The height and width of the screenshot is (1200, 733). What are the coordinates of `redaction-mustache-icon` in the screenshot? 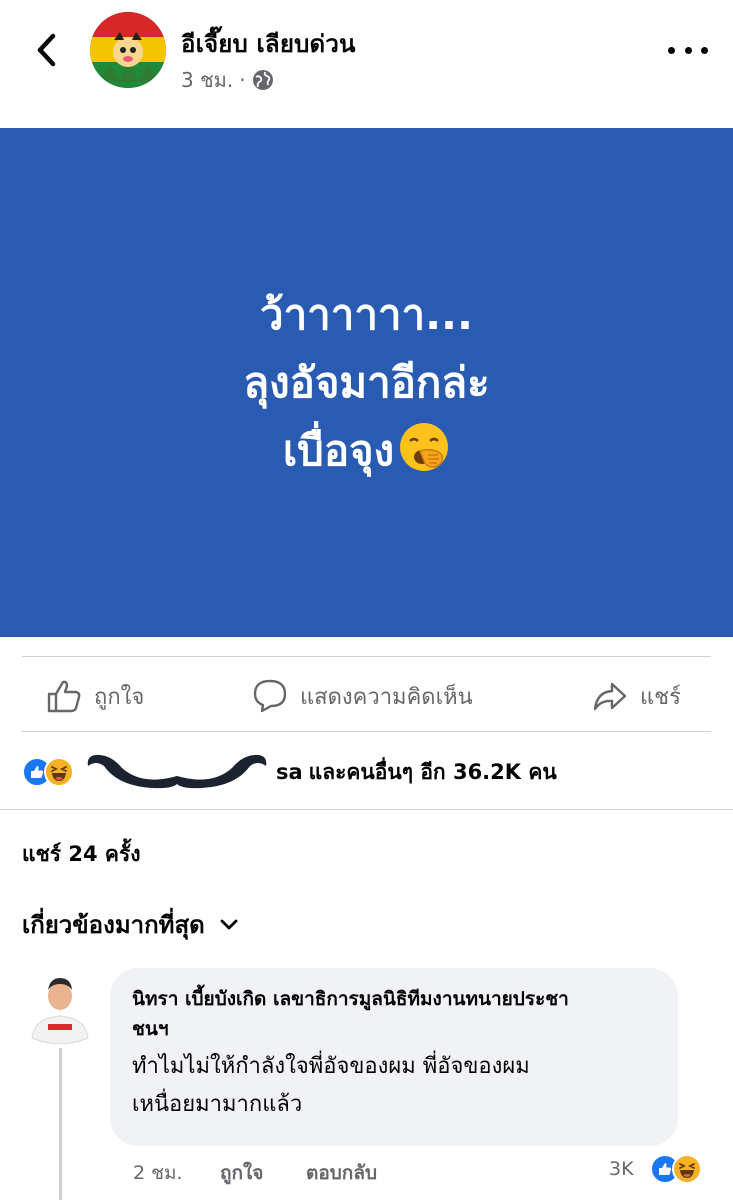 It's located at (177, 771).